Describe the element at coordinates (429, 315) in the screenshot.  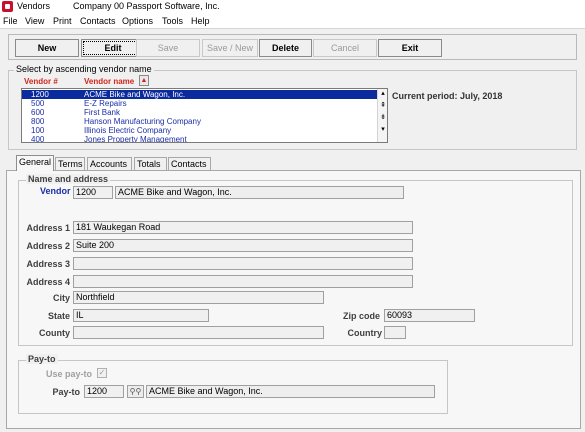
I see `zip-field: 60093` at that location.